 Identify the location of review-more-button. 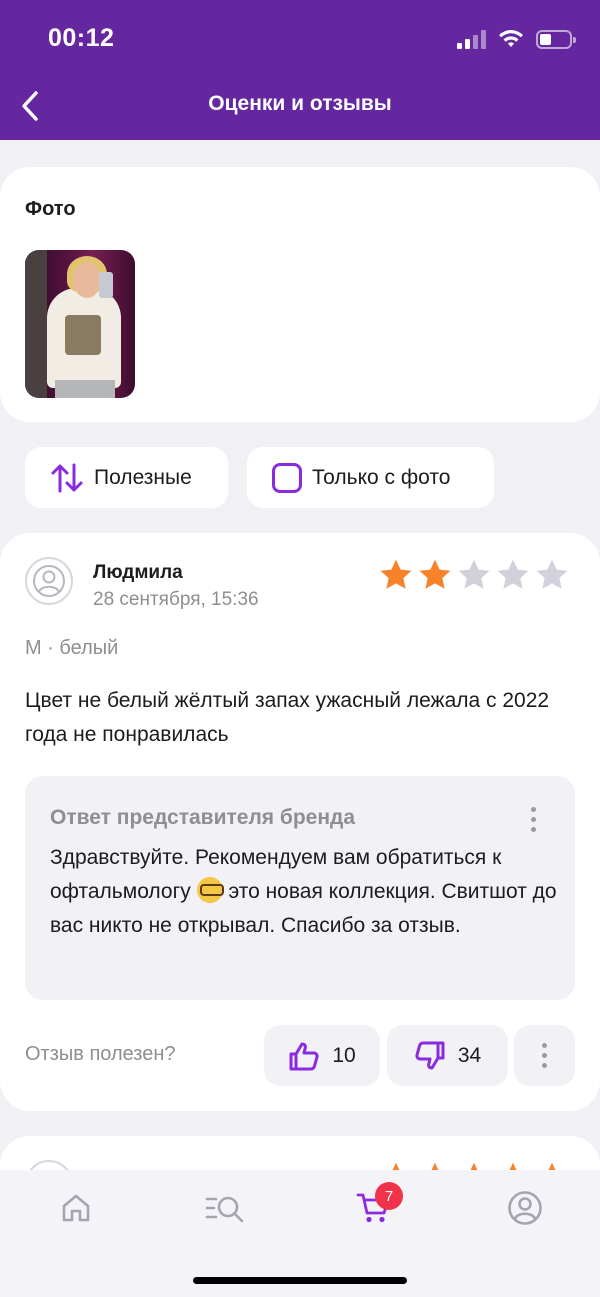
(544, 1055).